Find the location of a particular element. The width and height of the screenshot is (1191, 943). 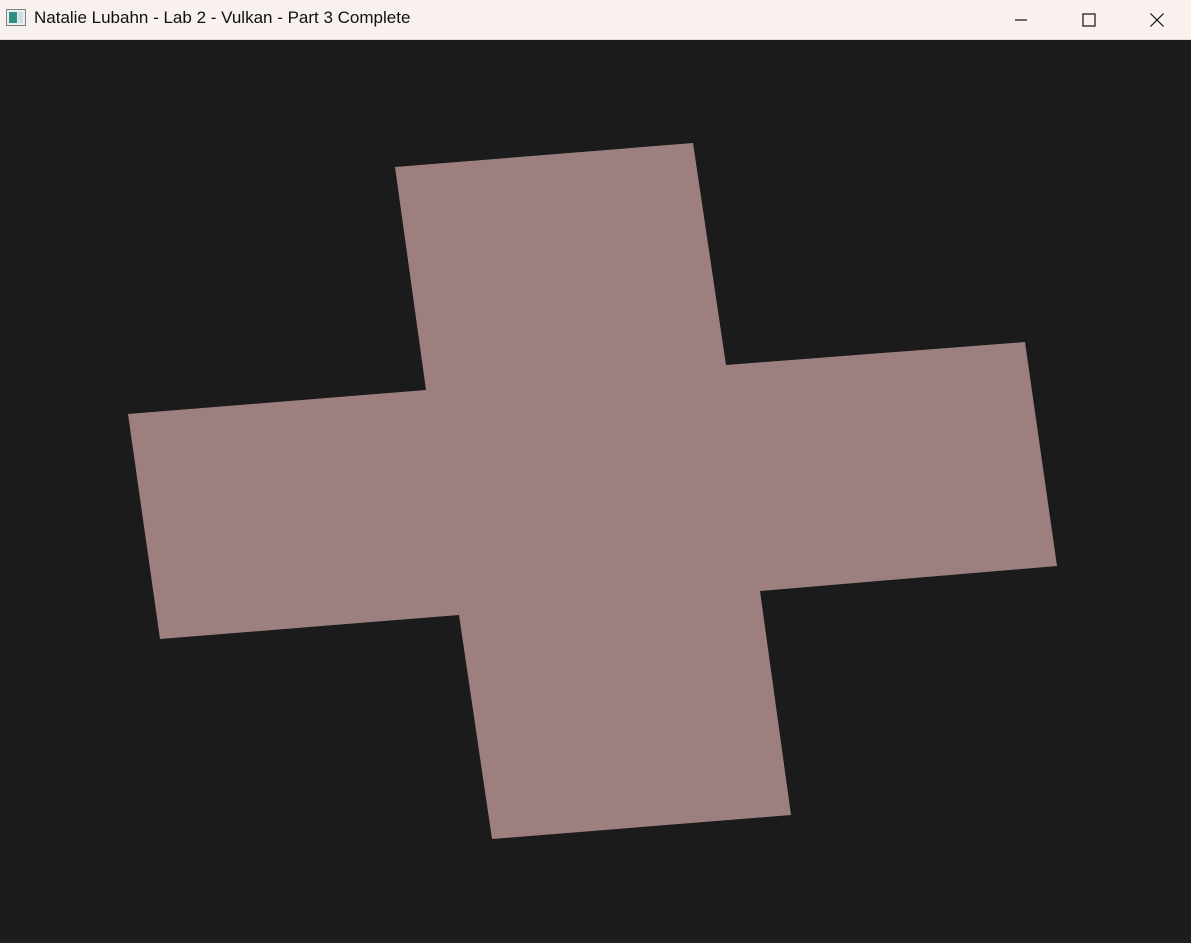

maximize-button is located at coordinates (1089, 20).